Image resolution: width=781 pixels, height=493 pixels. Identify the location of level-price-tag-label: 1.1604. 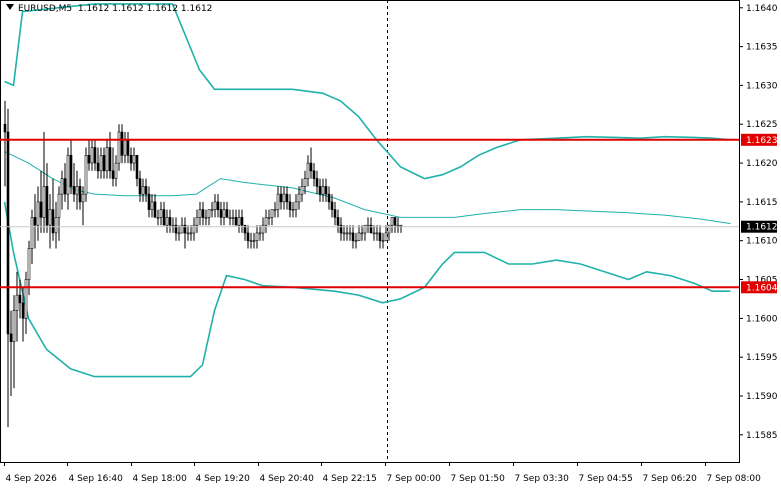
(762, 288).